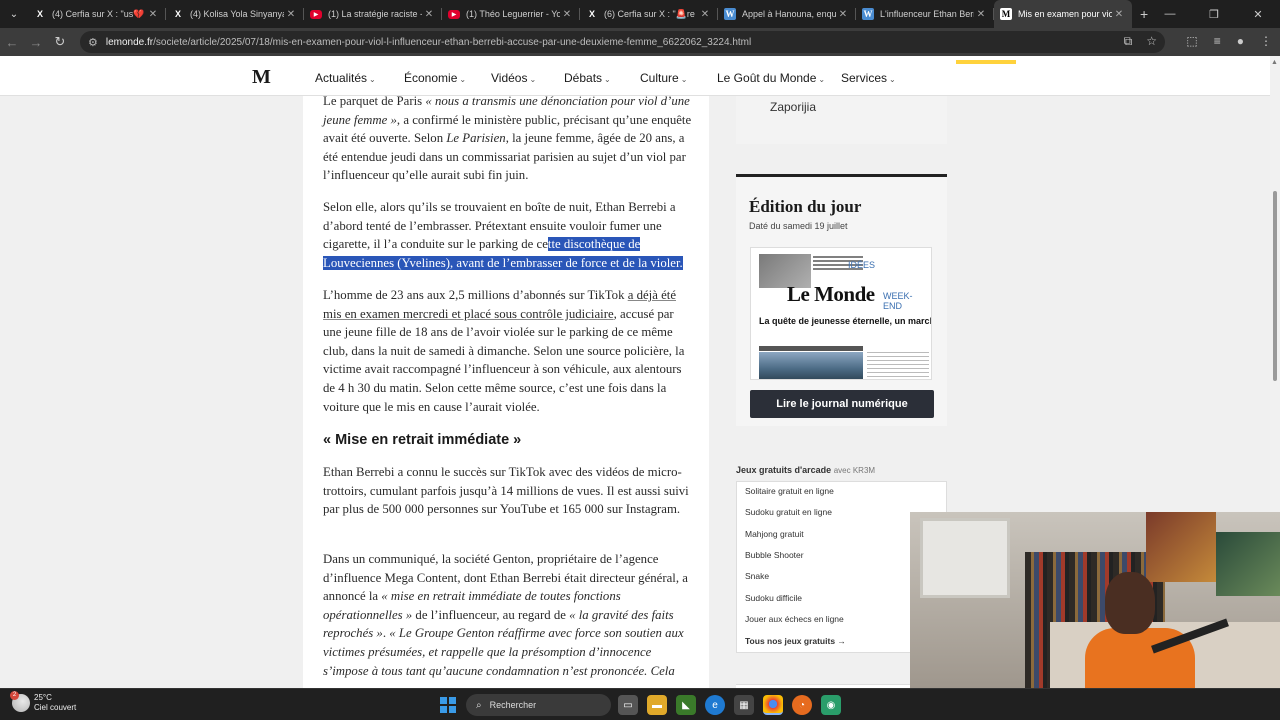  I want to click on bookmark-star-icon: ☆, so click(1151, 41).